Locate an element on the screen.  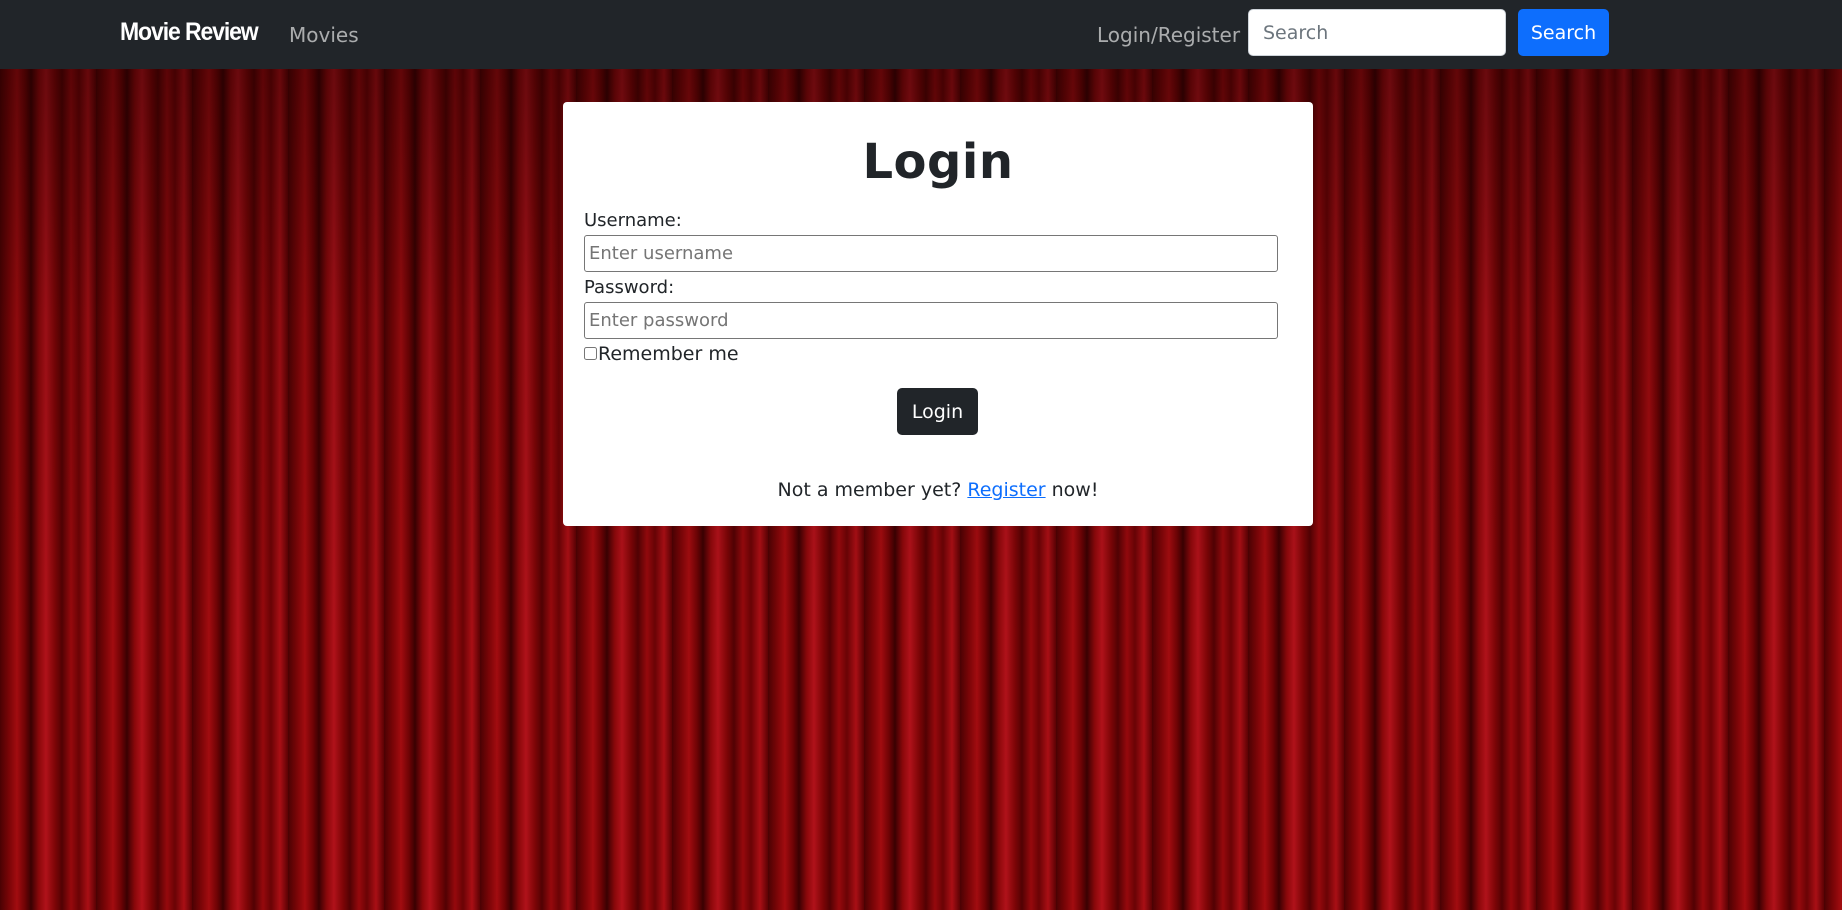
page-title: Login is located at coordinates (938, 162).